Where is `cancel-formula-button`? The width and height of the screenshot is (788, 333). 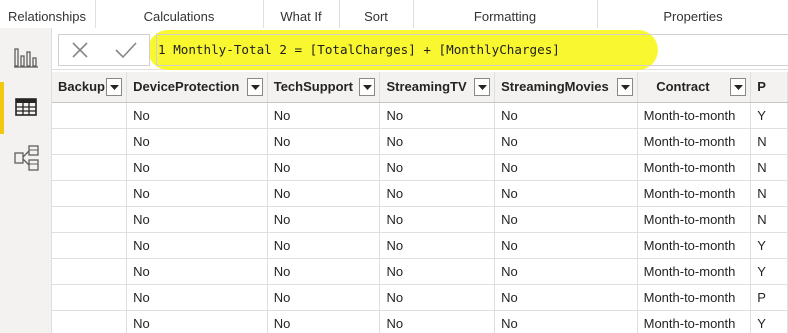 cancel-formula-button is located at coordinates (81, 51).